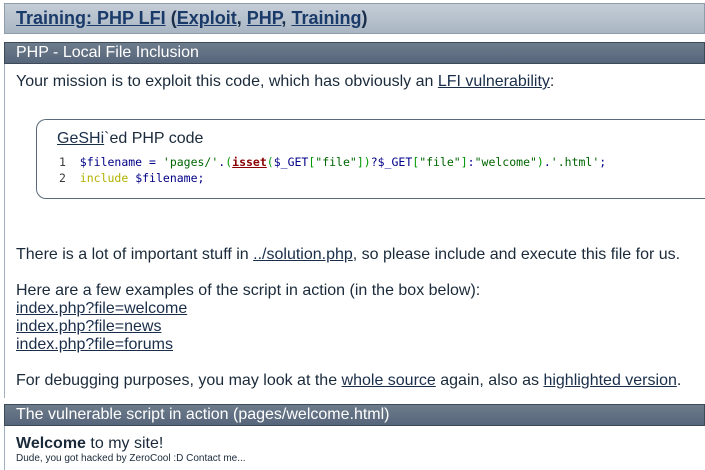 The width and height of the screenshot is (705, 470). What do you see at coordinates (303, 254) in the screenshot?
I see `solution-link: ../solution.php` at bounding box center [303, 254].